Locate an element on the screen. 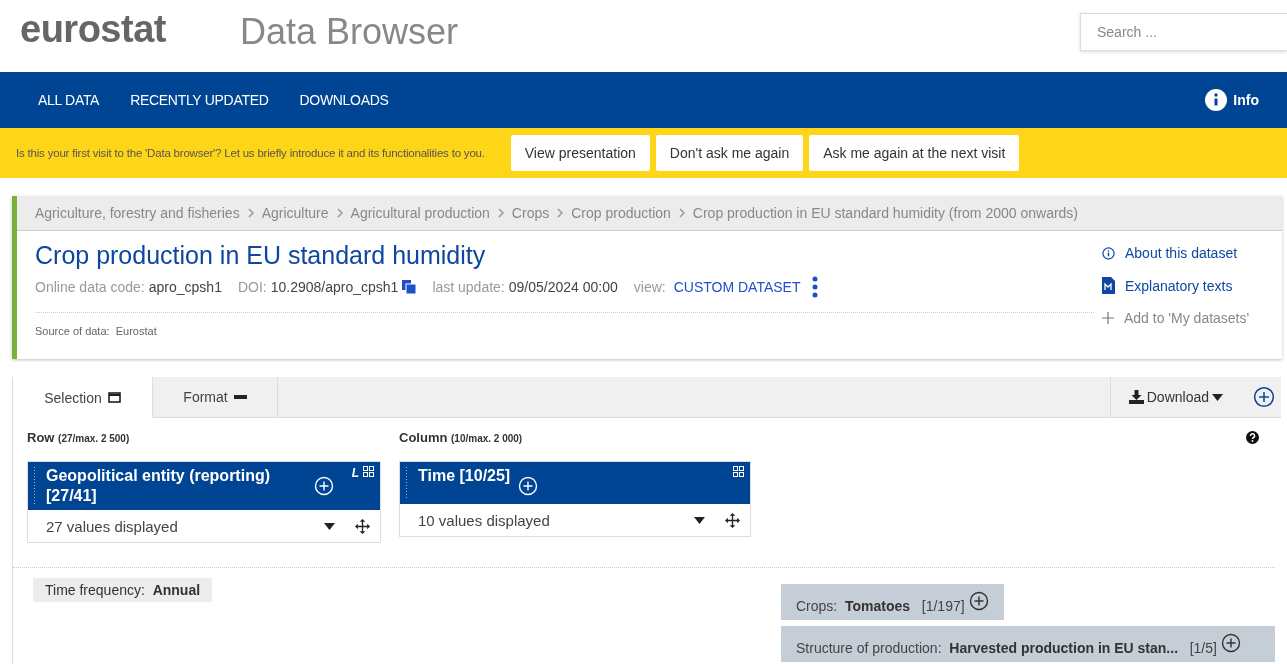  meta-label: last update: is located at coordinates (468, 287).